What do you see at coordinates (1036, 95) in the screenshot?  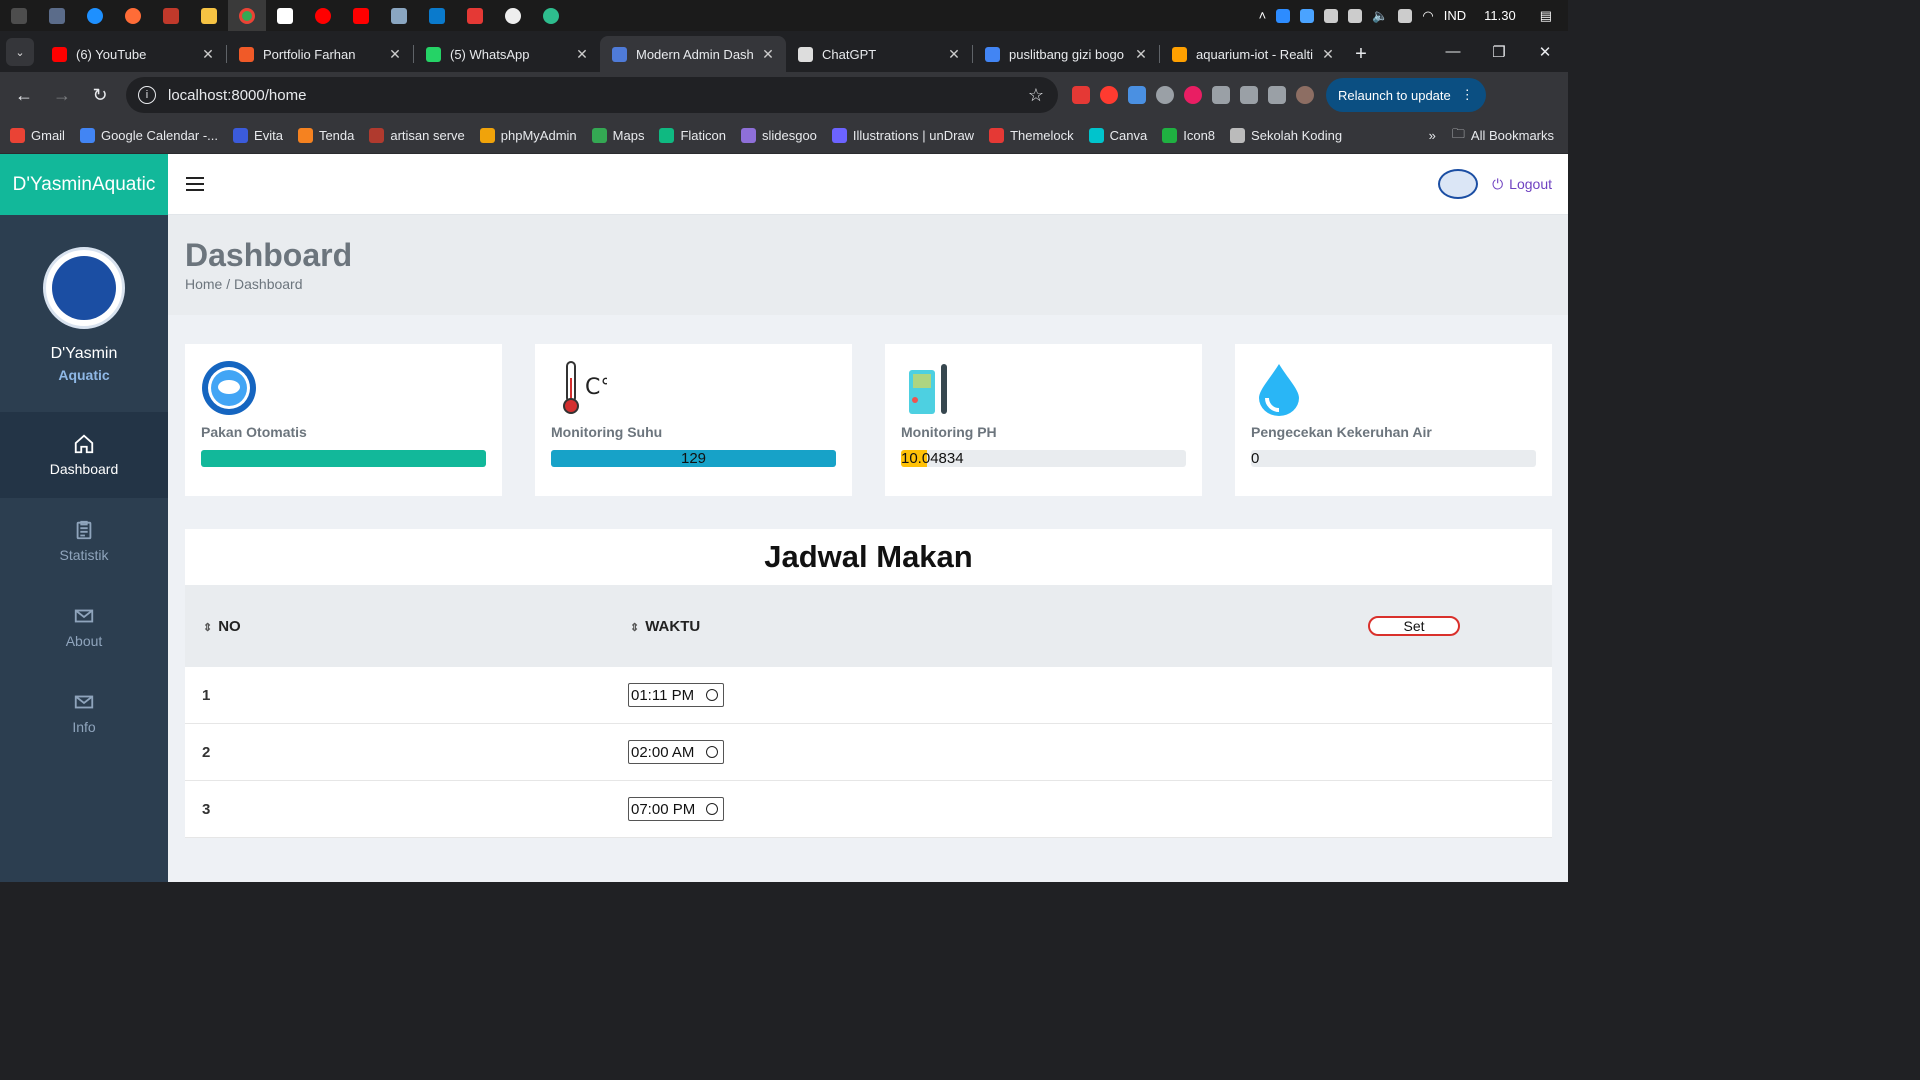 I see `bookmark-star-icon: ☆` at bounding box center [1036, 95].